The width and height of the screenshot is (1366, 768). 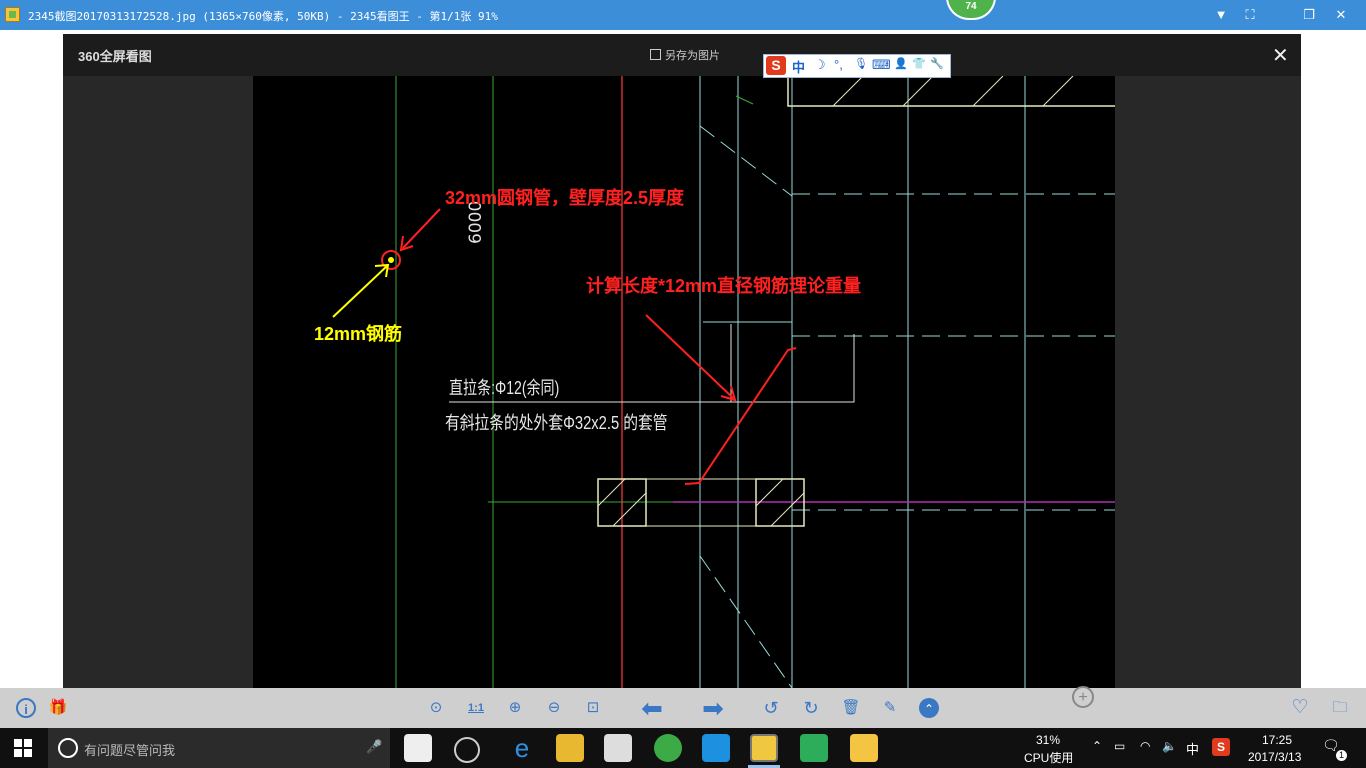 I want to click on next-image-button: ➡, so click(x=713, y=708).